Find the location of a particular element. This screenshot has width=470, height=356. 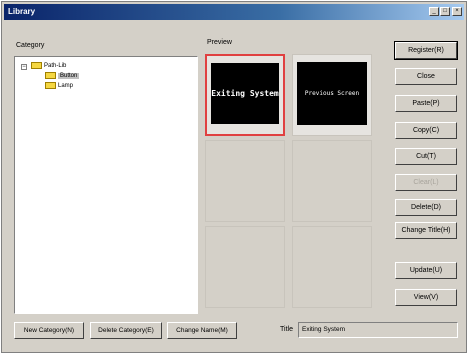

close-button: Close is located at coordinates (426, 76).